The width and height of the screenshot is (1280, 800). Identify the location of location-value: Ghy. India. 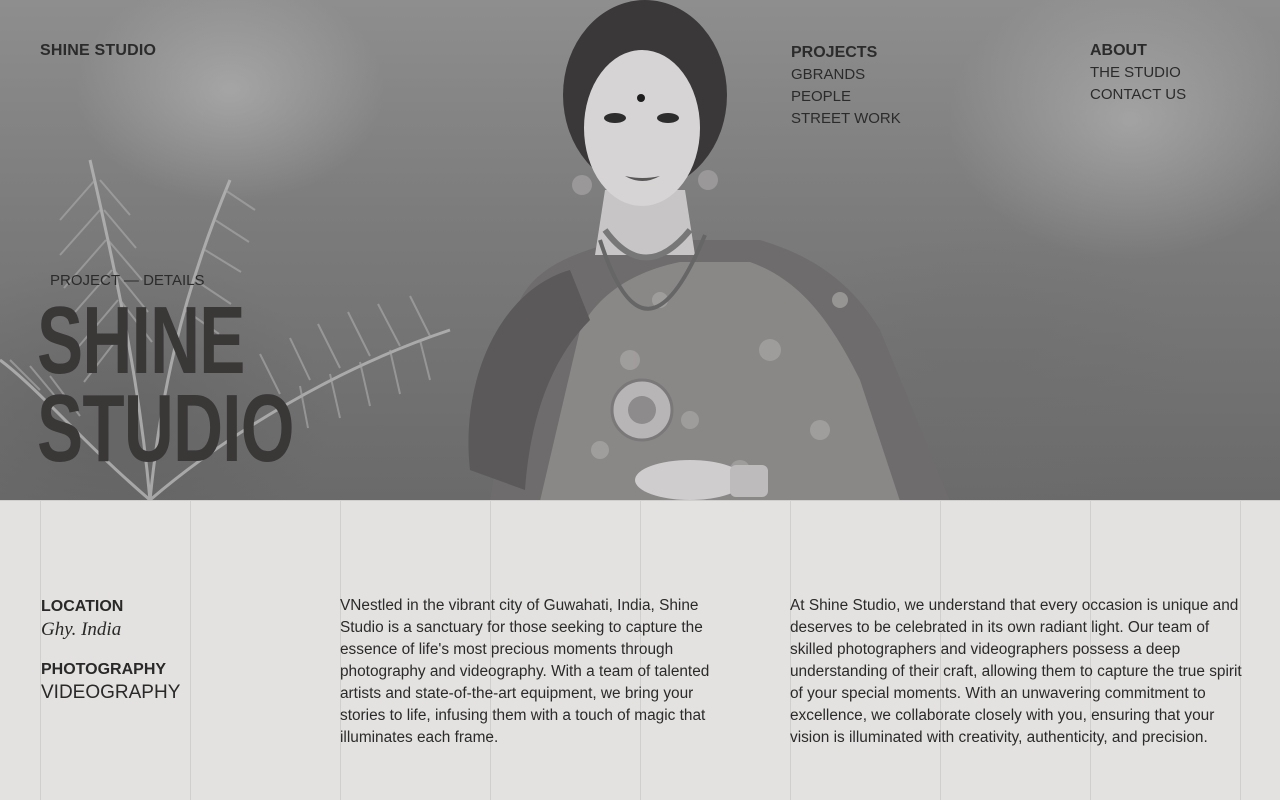
(81, 629).